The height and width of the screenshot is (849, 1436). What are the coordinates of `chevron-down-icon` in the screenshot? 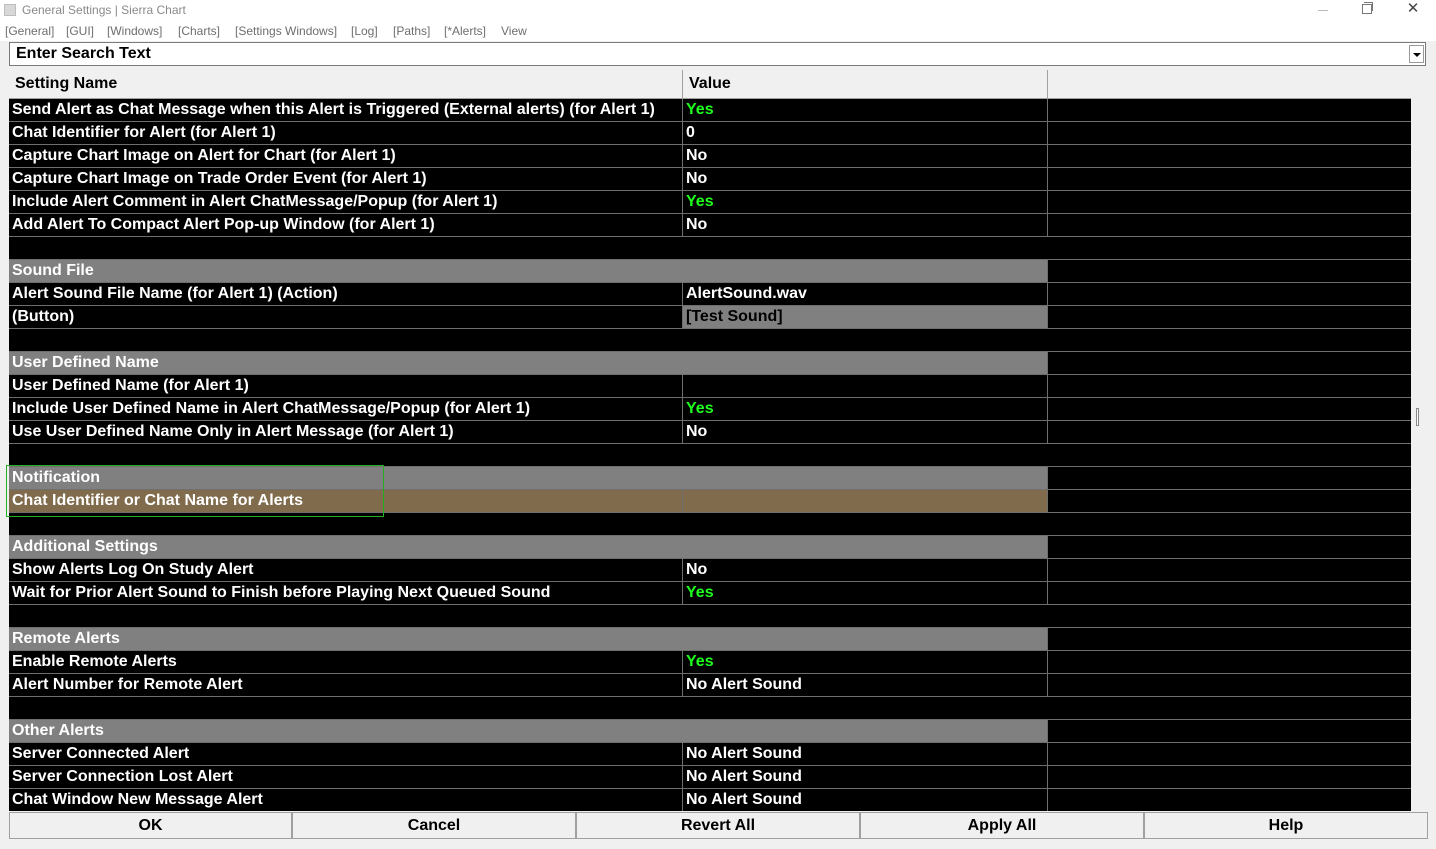 It's located at (1416, 54).